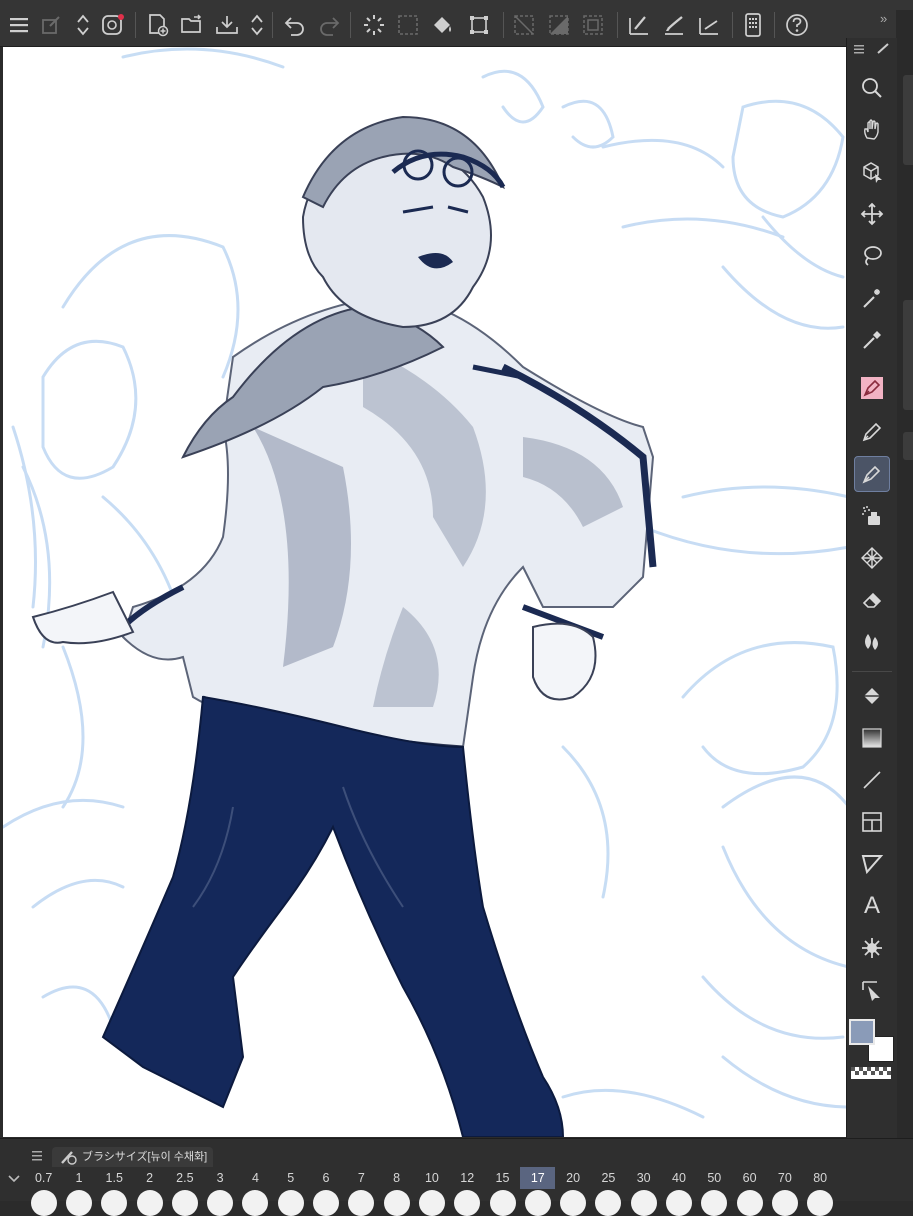  What do you see at coordinates (709, 25) in the screenshot?
I see `line-ruler-icon` at bounding box center [709, 25].